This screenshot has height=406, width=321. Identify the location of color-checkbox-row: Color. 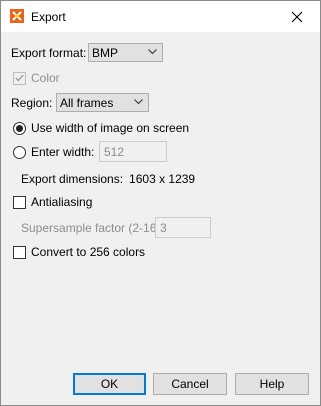
(36, 78).